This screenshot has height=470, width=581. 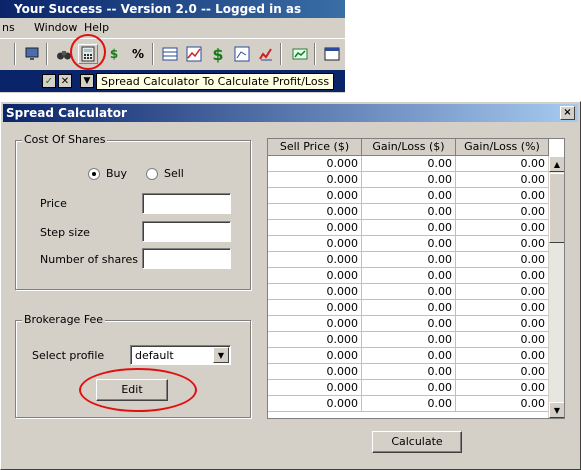 I want to click on menu-item-partial: ns, so click(x=8, y=28).